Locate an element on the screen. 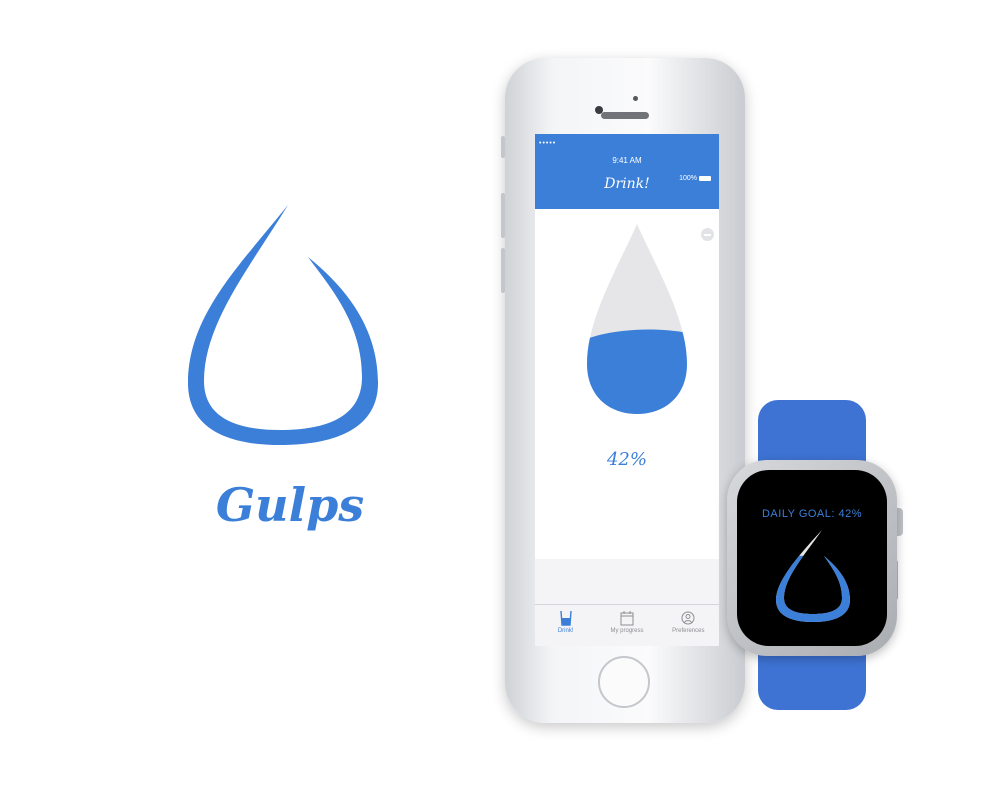 The height and width of the screenshot is (800, 1000). home-button is located at coordinates (624, 682).